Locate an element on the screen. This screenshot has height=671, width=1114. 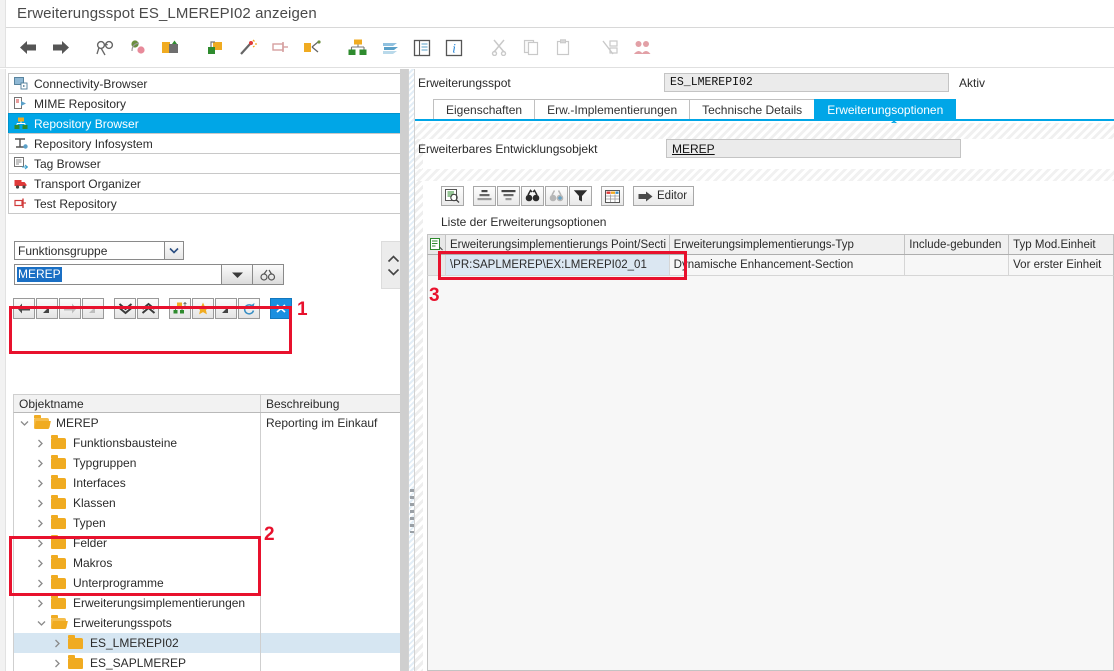
where-used-icon is located at coordinates (312, 48).